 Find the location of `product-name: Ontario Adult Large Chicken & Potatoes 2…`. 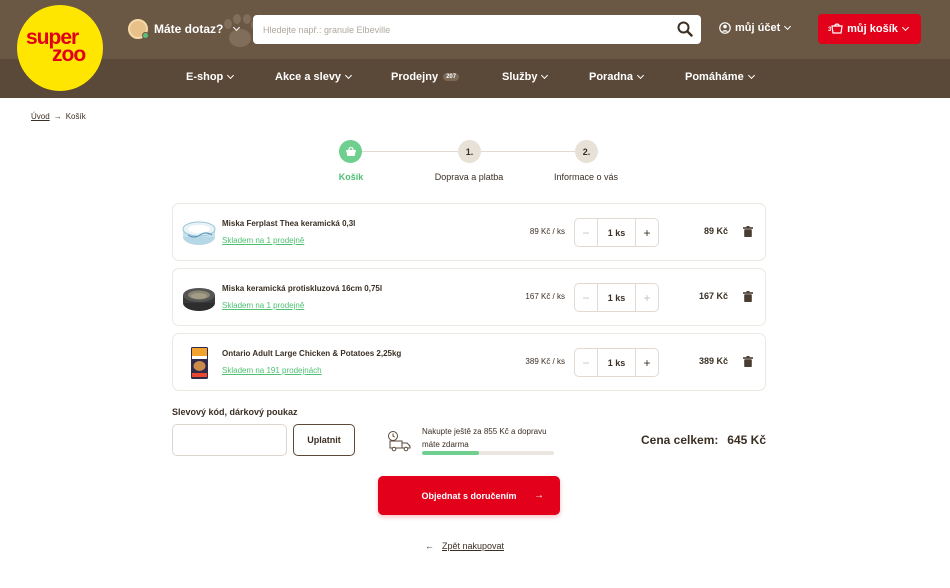

product-name: Ontario Adult Large Chicken & Potatoes 2… is located at coordinates (311, 353).